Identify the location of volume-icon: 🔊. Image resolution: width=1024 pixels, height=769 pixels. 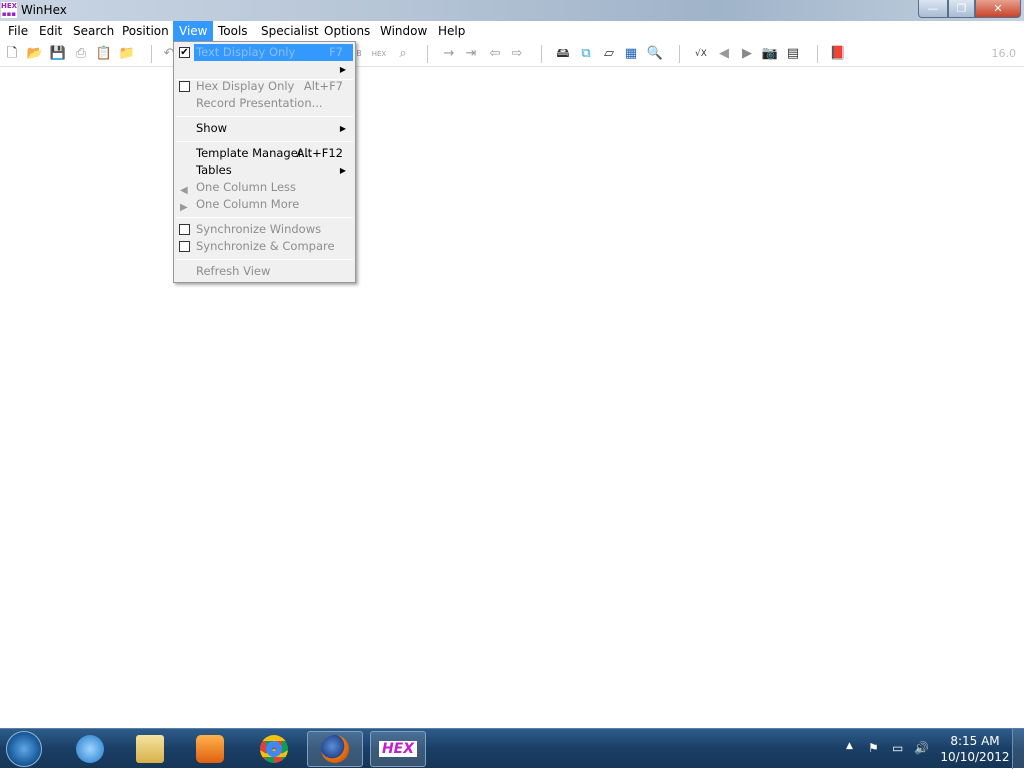
(921, 748).